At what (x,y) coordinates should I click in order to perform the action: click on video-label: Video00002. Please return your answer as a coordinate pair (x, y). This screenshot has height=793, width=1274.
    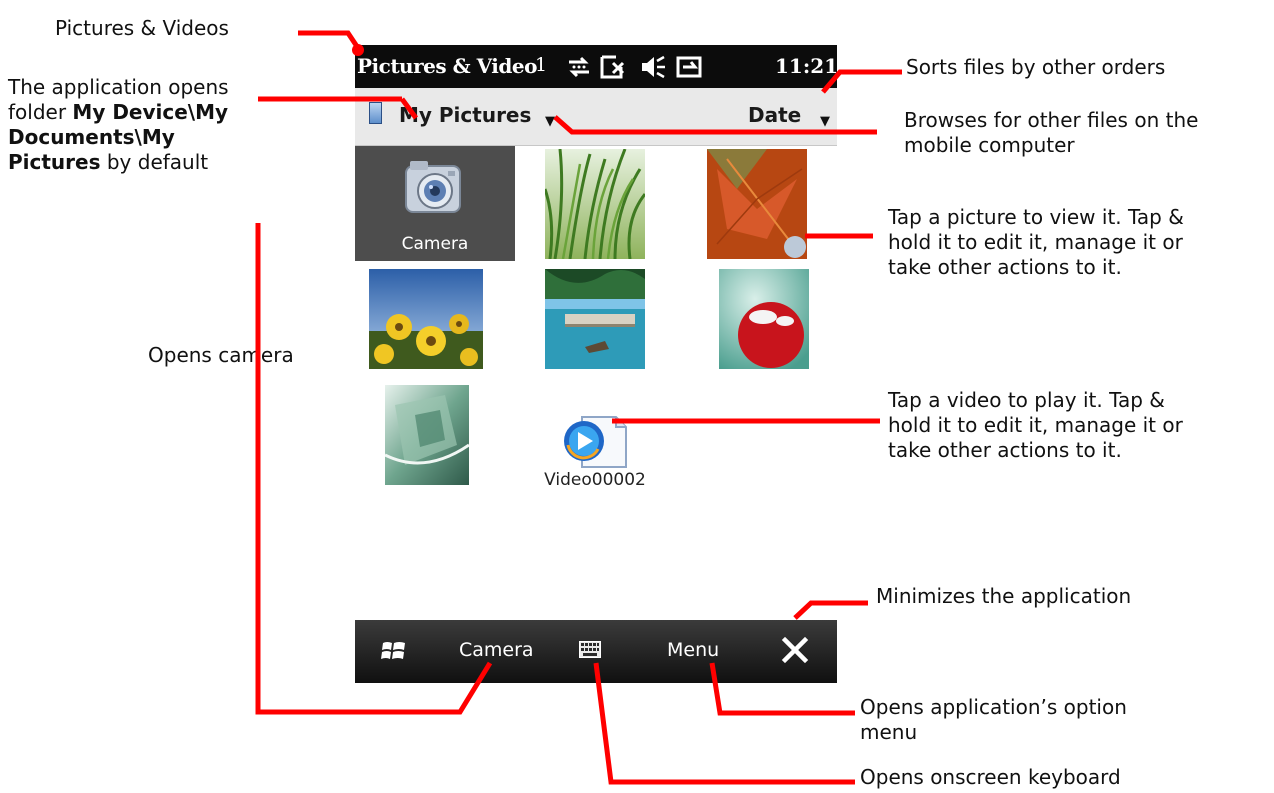
    Looking at the image, I should click on (595, 480).